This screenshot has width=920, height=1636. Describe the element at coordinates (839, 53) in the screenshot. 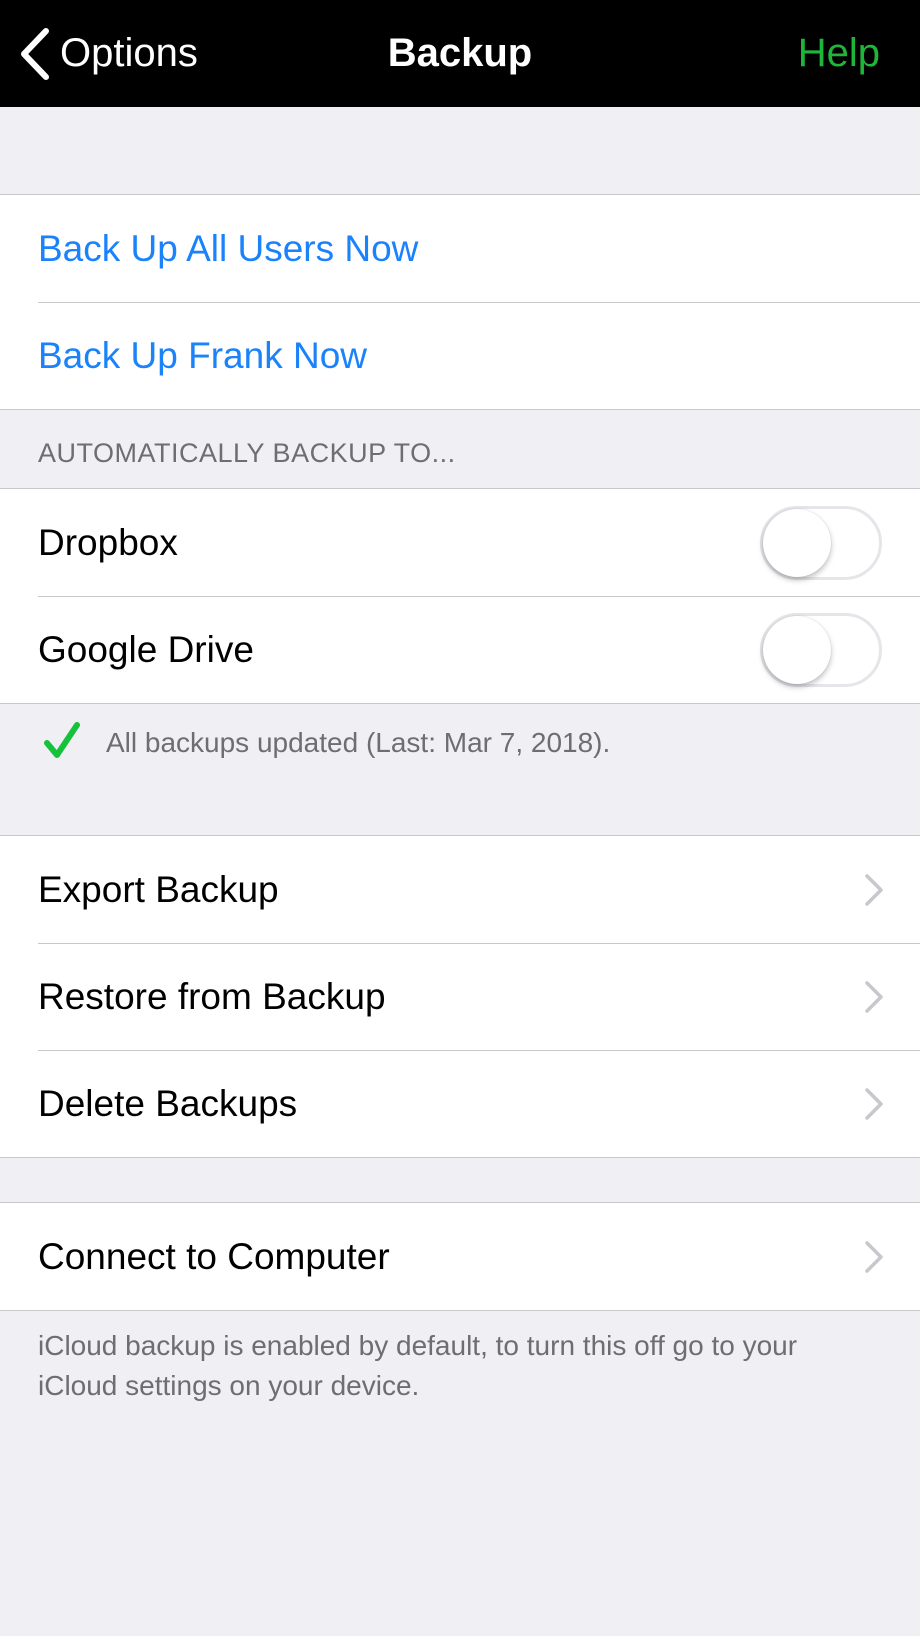

I see `help-button: Help` at that location.